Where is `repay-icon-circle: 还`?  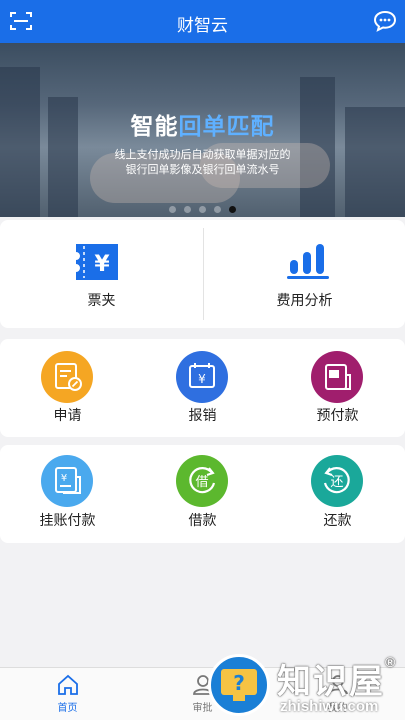
repay-icon-circle: 还 is located at coordinates (337, 481).